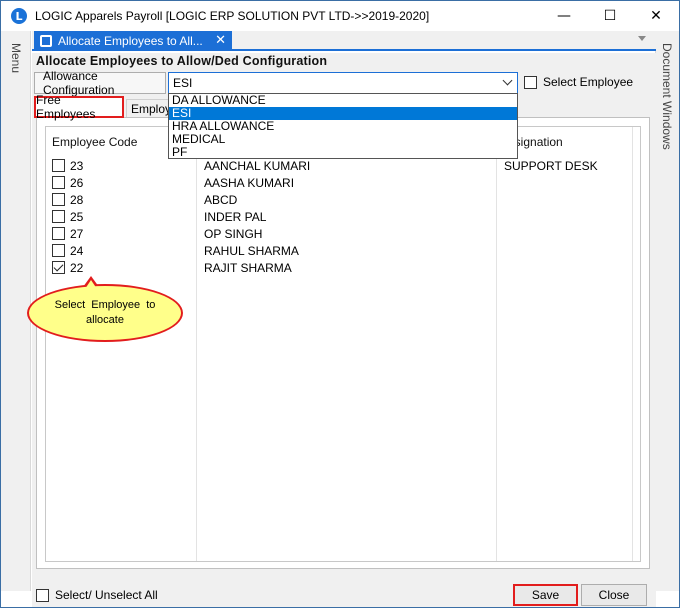 The image size is (680, 608). I want to click on form-icon, so click(46, 41).